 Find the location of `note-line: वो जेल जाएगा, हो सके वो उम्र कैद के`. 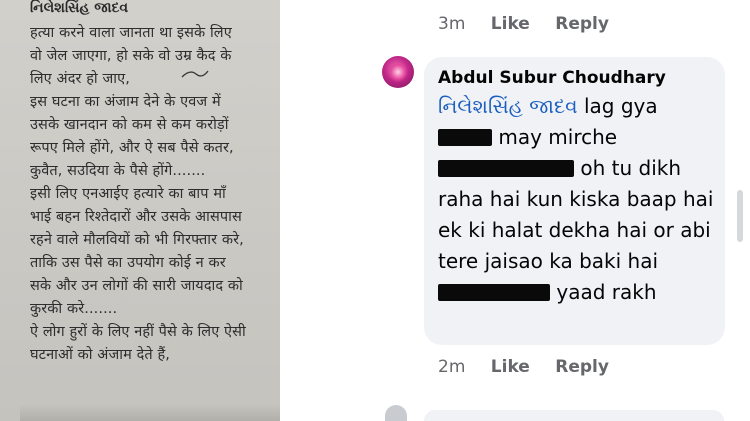

note-line: वो जेल जाएगा, हो सके वो उम्र कैद के is located at coordinates (131, 56).